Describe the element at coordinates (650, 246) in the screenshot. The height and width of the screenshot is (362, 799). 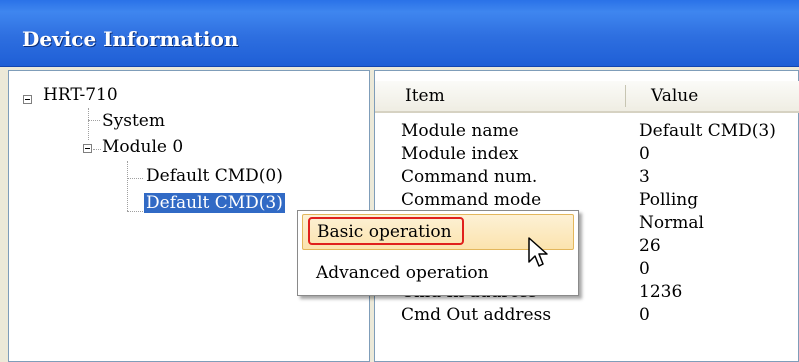
I see `cell-value: 26` at that location.